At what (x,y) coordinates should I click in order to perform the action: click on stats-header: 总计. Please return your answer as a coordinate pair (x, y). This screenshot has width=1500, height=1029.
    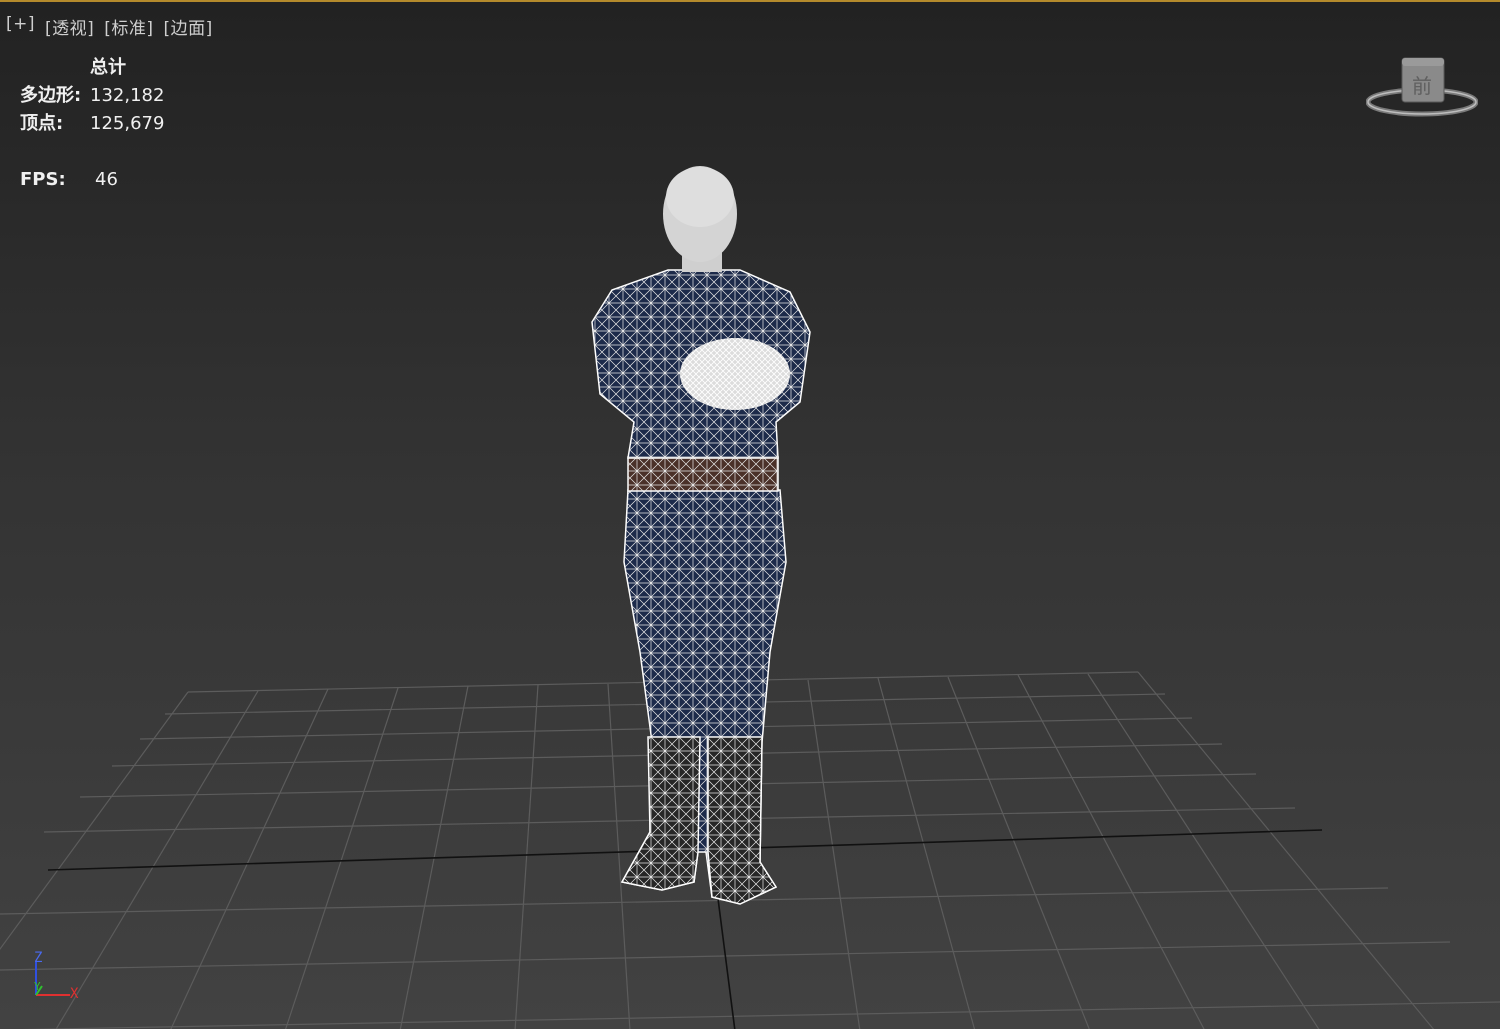
    Looking at the image, I should click on (108, 67).